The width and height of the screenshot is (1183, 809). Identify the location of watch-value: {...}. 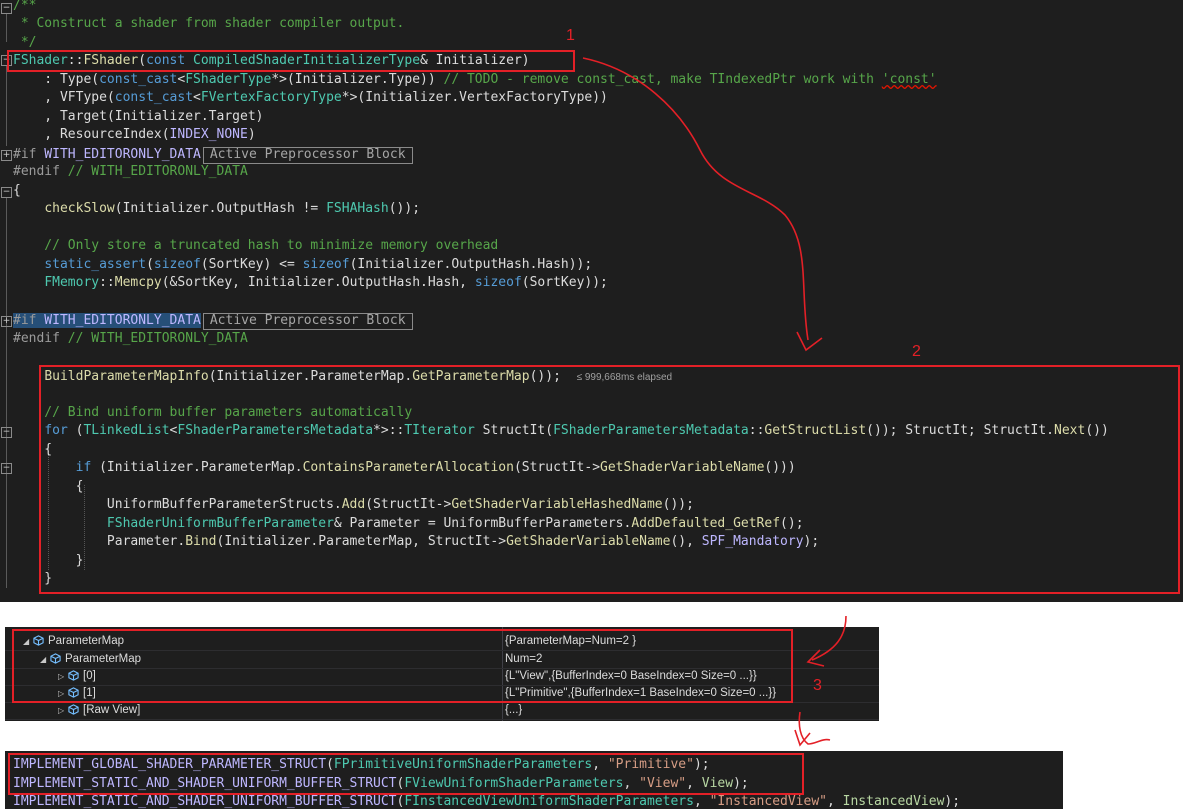
(513, 710).